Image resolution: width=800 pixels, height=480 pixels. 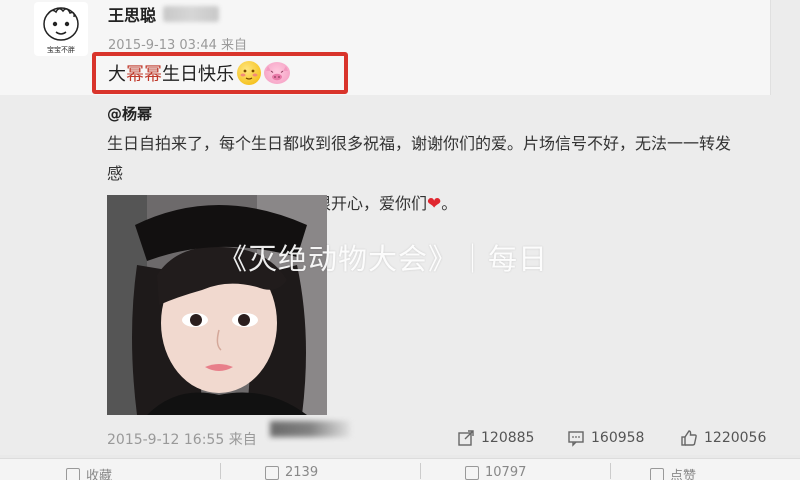 I want to click on post-text: 大幂幂 生日快乐, so click(x=199, y=73).